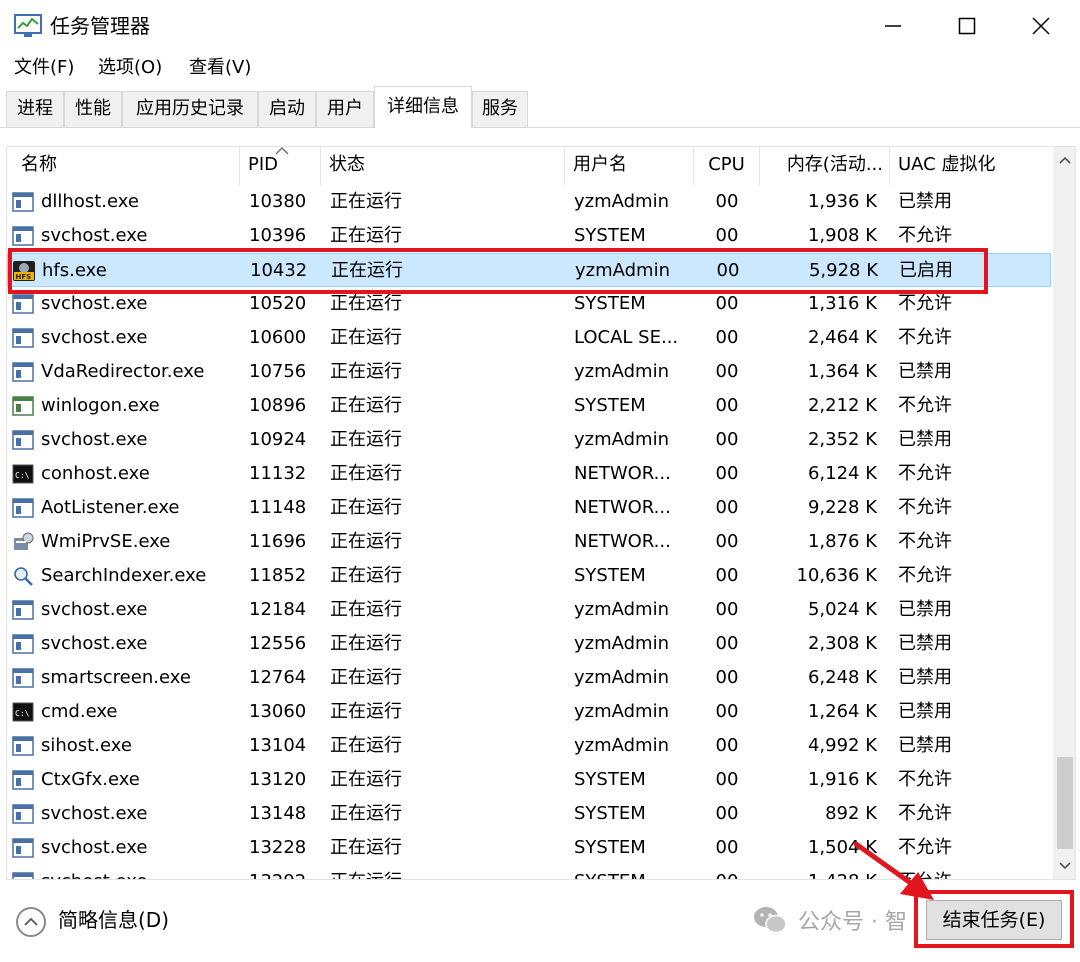 Image resolution: width=1080 pixels, height=962 pixels. Describe the element at coordinates (95, 473) in the screenshot. I see `cell-name: conhost.exe` at that location.